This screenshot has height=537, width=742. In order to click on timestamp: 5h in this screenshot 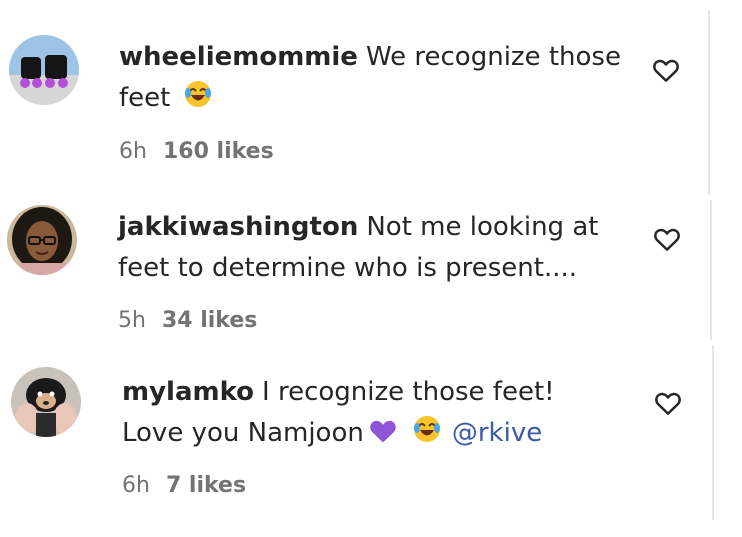, I will do `click(132, 320)`.